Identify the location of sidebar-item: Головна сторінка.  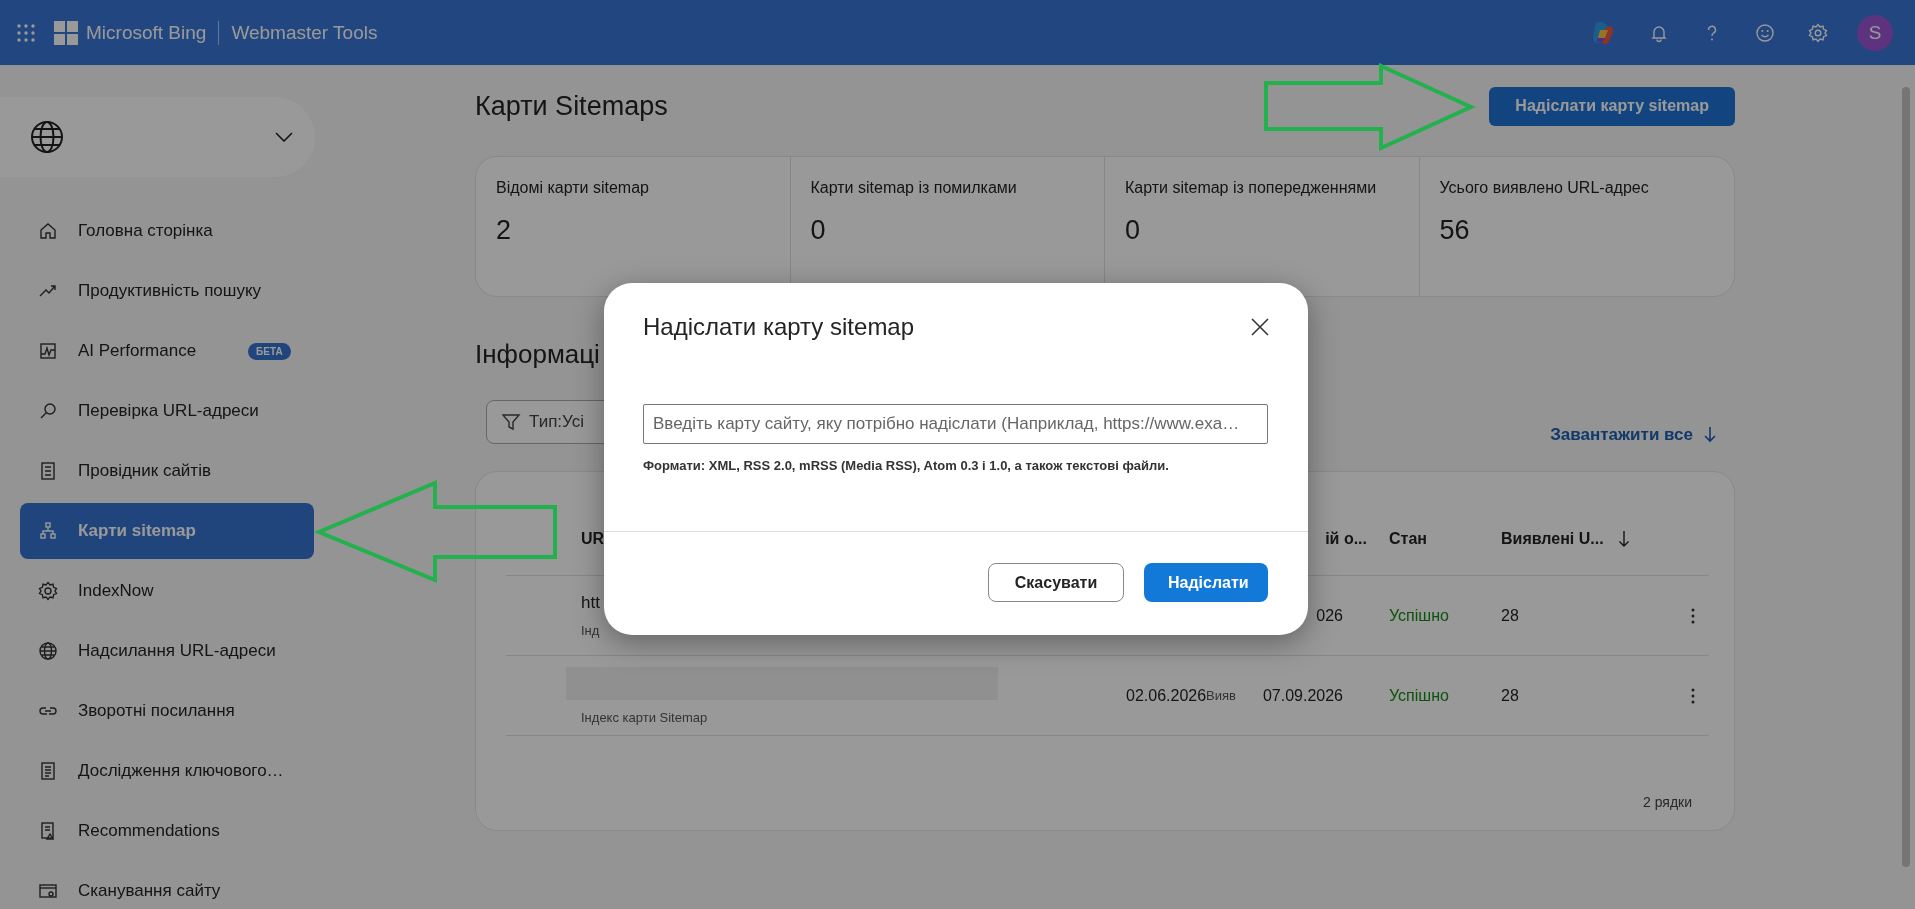
(167, 231).